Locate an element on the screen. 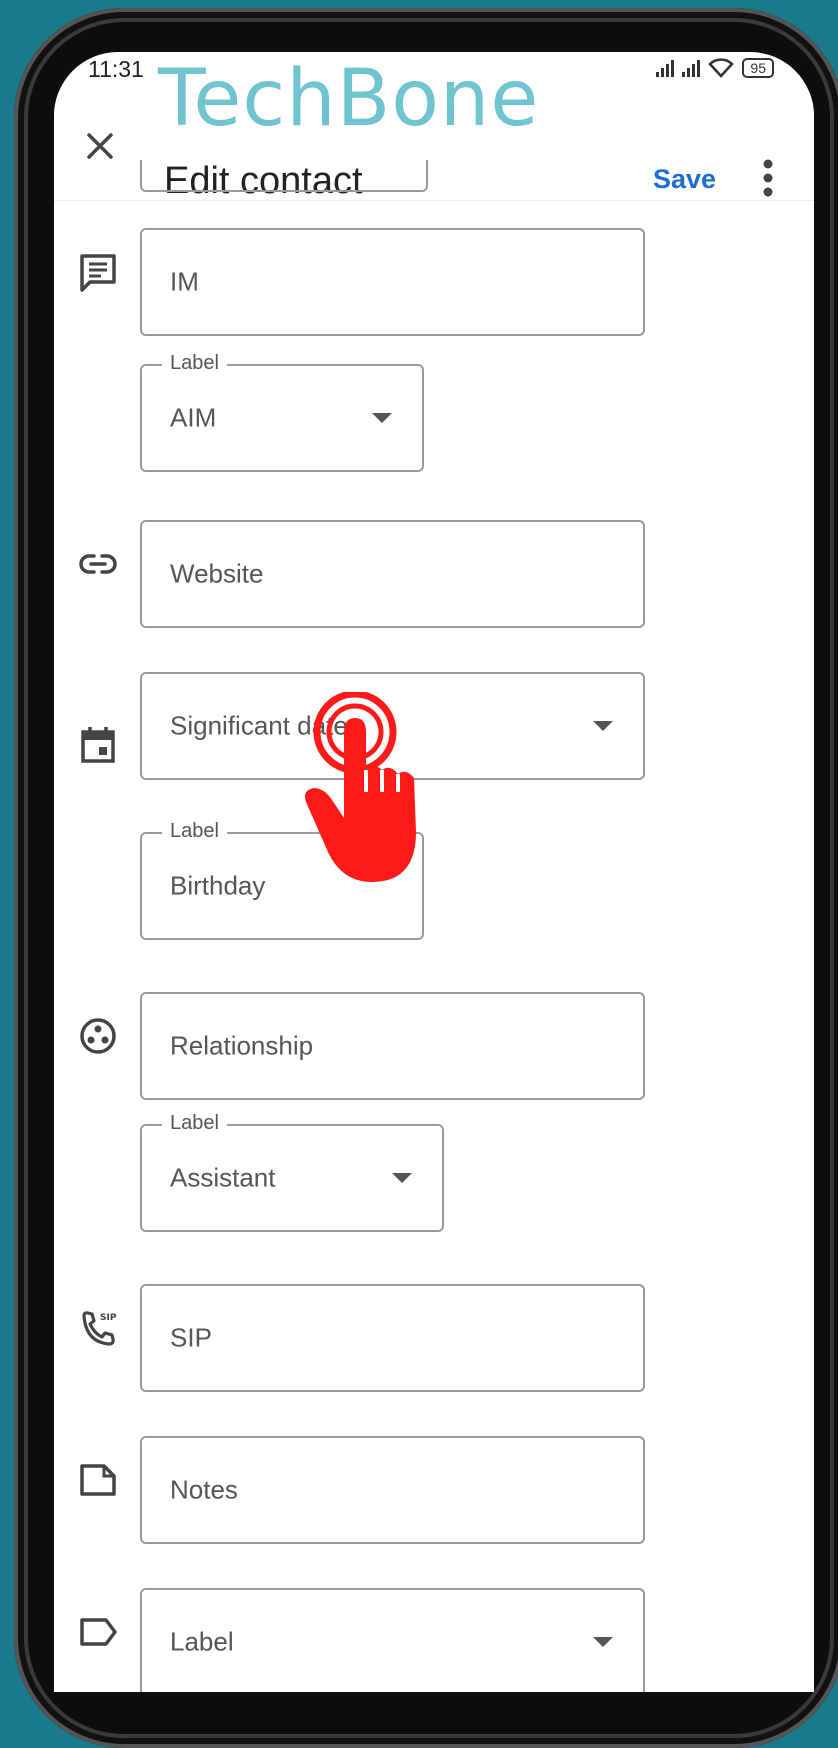 Image resolution: width=838 pixels, height=1748 pixels. tap-gesture-icon is located at coordinates (360, 787).